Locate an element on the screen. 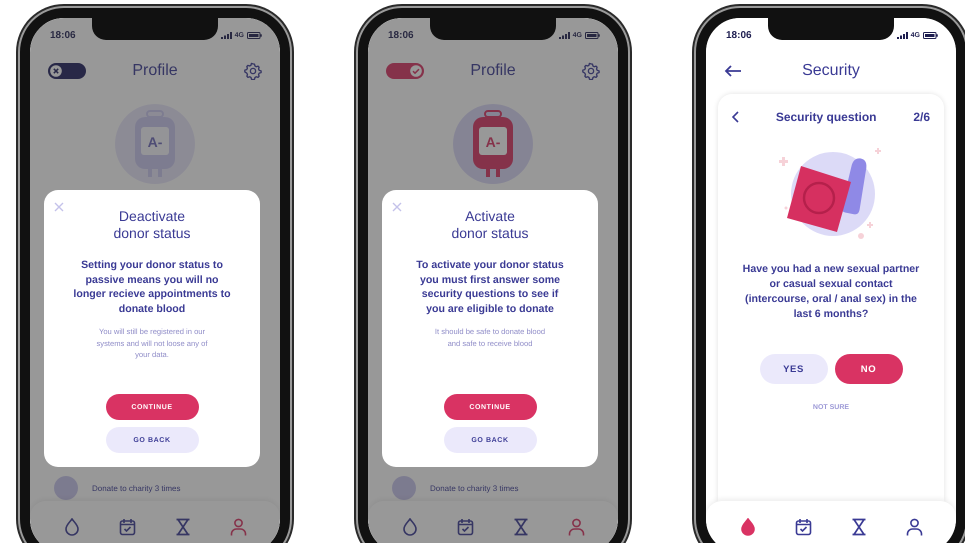 The height and width of the screenshot is (543, 965). dialog-message: Setting your donor status to passive means you will no longer recieve appointments to donate blood is located at coordinates (152, 287).